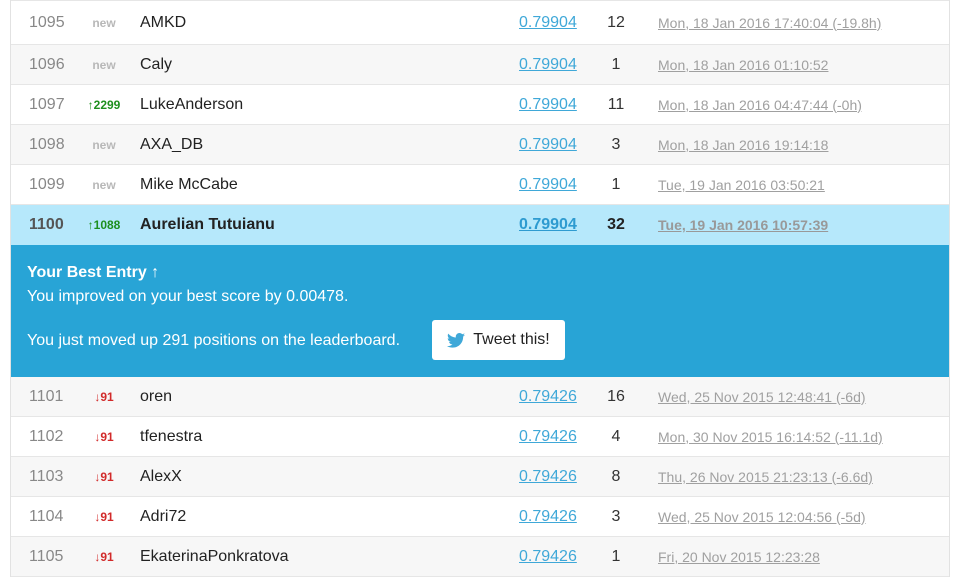 The image size is (962, 577). Describe the element at coordinates (156, 64) in the screenshot. I see `team-name: Caly` at that location.